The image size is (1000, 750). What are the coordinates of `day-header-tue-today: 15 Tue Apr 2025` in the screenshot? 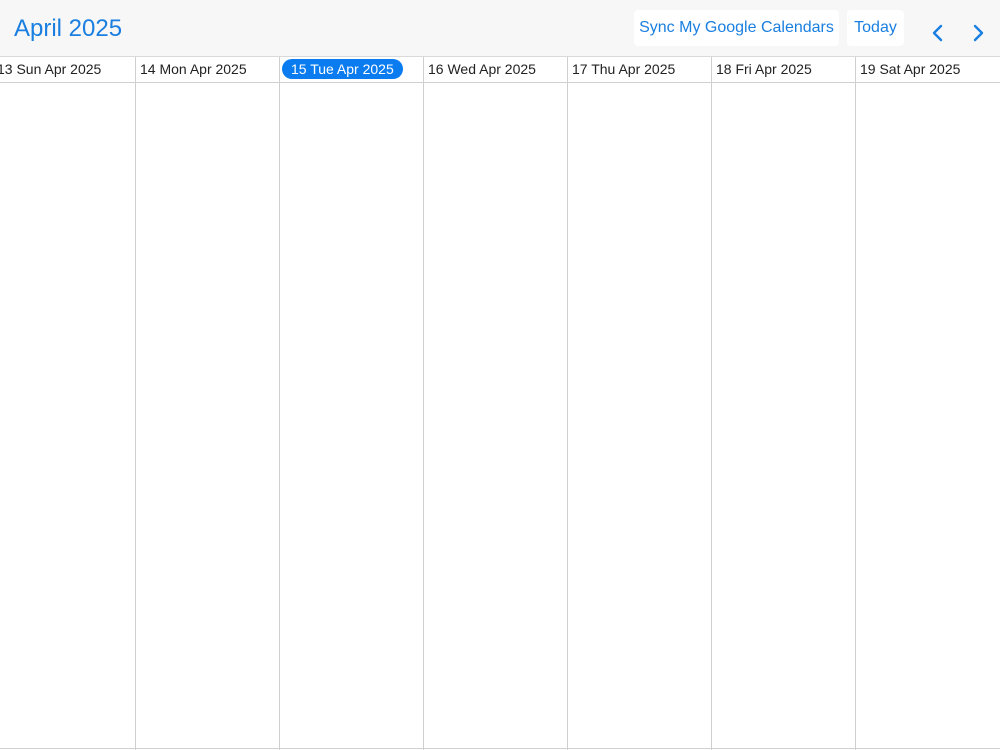 It's located at (342, 69).